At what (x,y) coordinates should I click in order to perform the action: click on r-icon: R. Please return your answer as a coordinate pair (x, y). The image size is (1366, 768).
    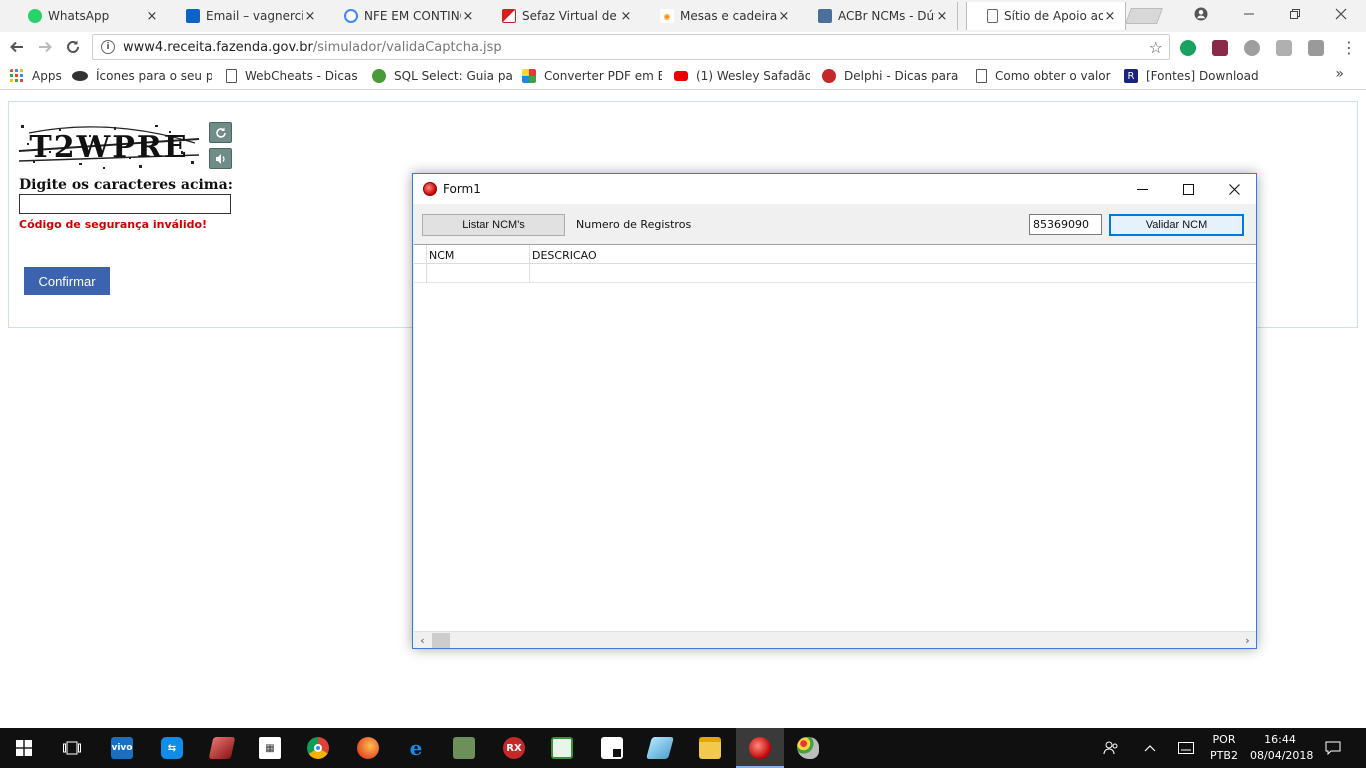
    Looking at the image, I should click on (1131, 76).